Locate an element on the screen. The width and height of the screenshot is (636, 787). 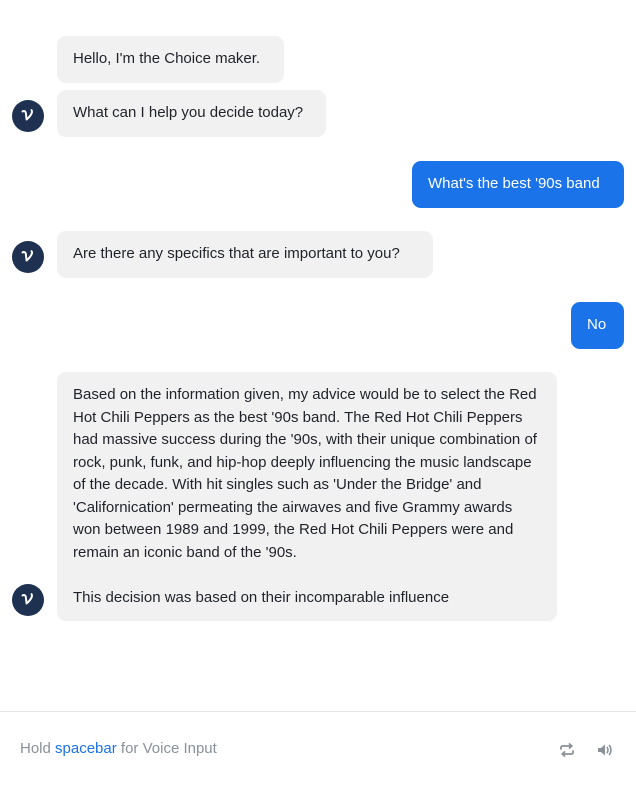
hint-prefix: Hold is located at coordinates (38, 748).